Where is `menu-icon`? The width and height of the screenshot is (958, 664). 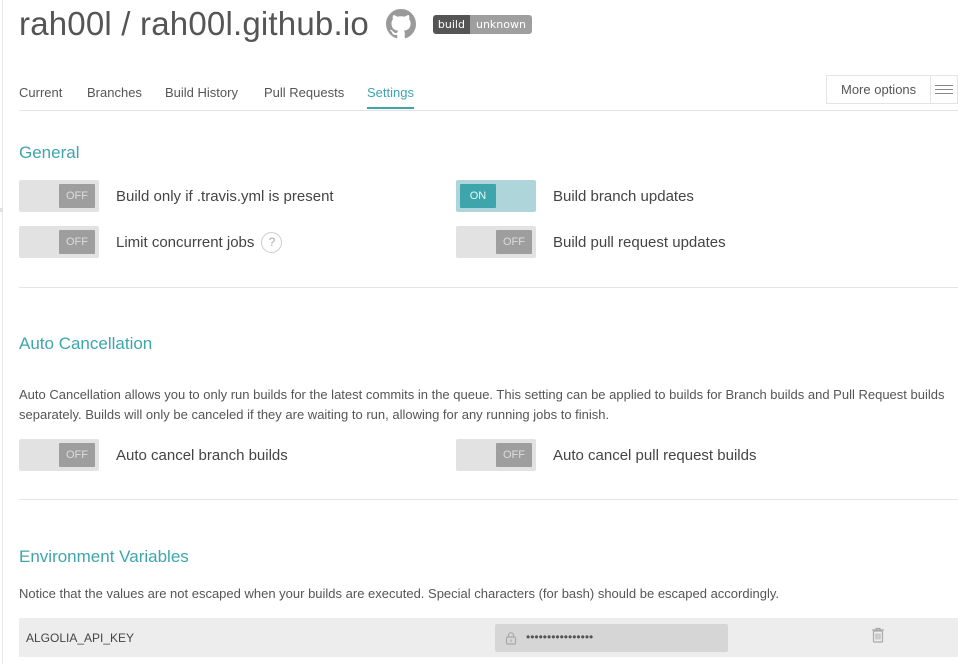
menu-icon is located at coordinates (943, 89).